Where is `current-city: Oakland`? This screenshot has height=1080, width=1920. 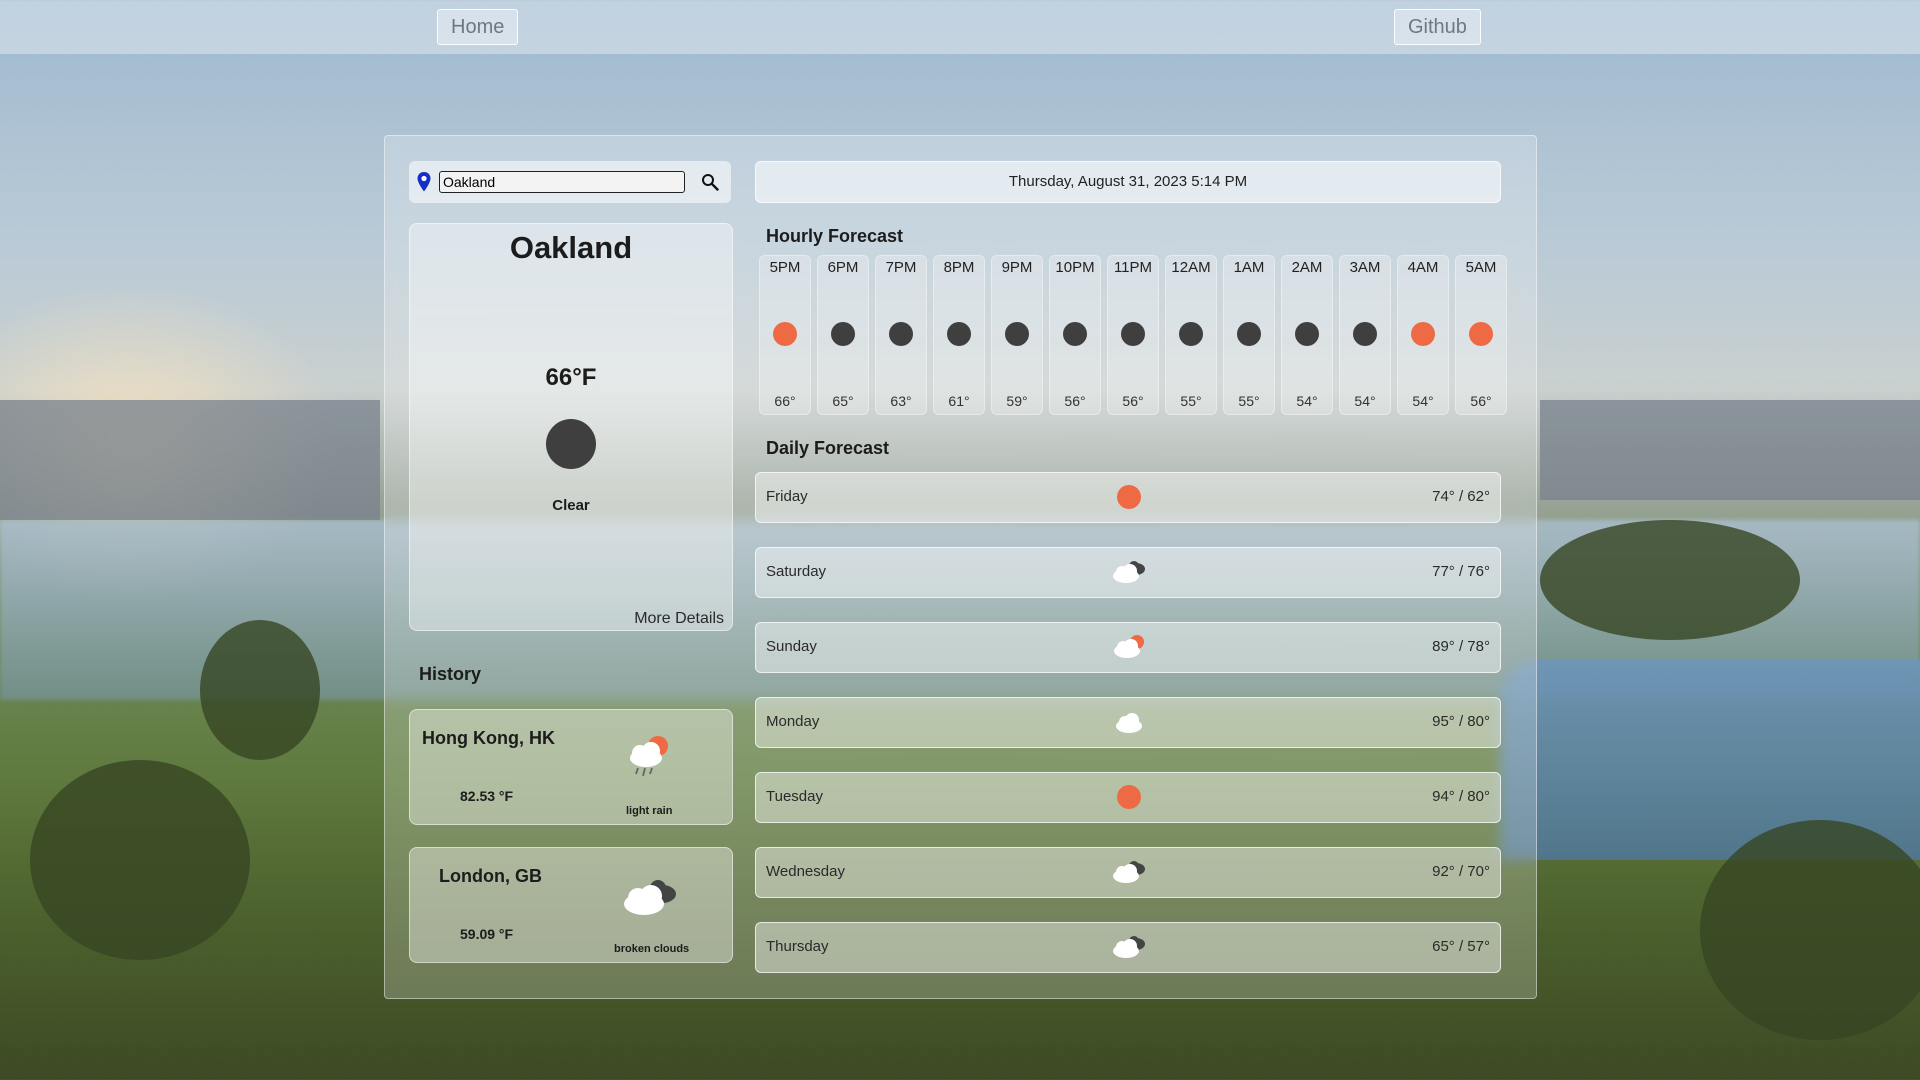 current-city: Oakland is located at coordinates (571, 247).